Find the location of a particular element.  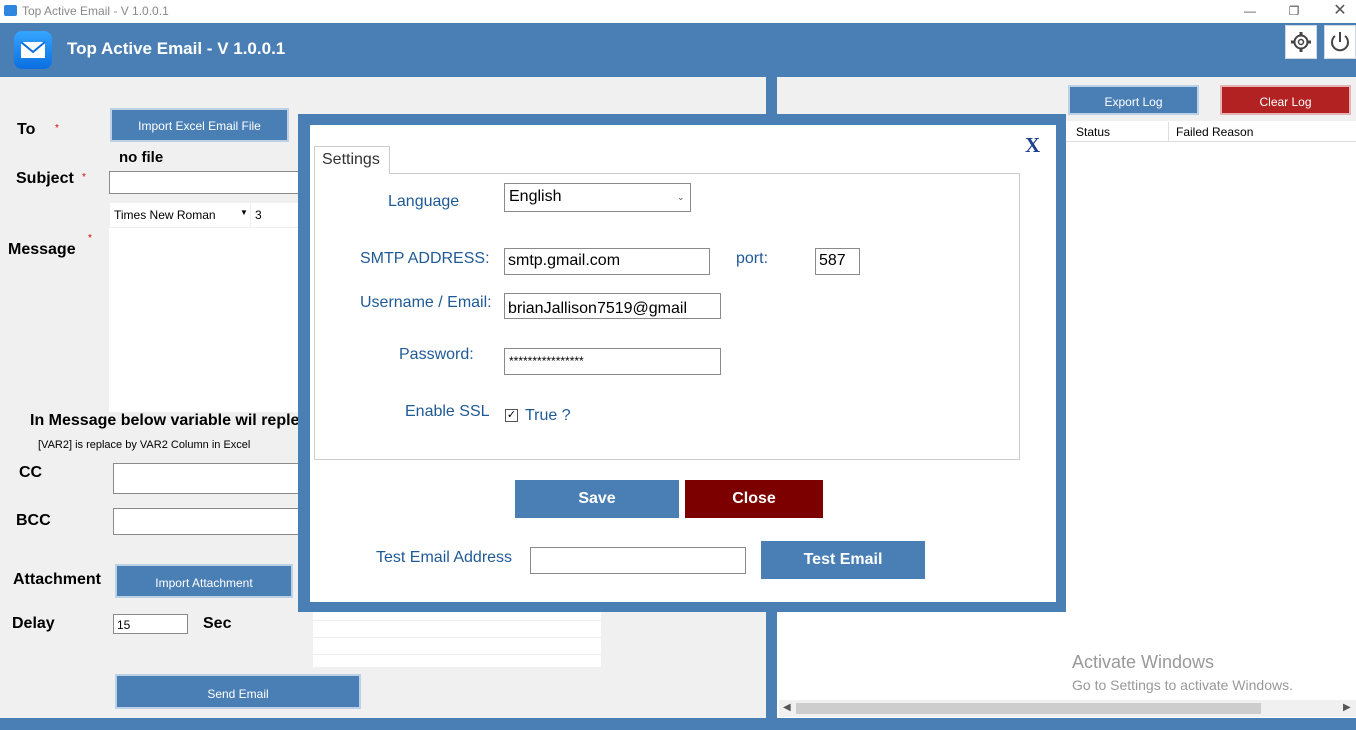

delay-input: 15 is located at coordinates (150, 624).